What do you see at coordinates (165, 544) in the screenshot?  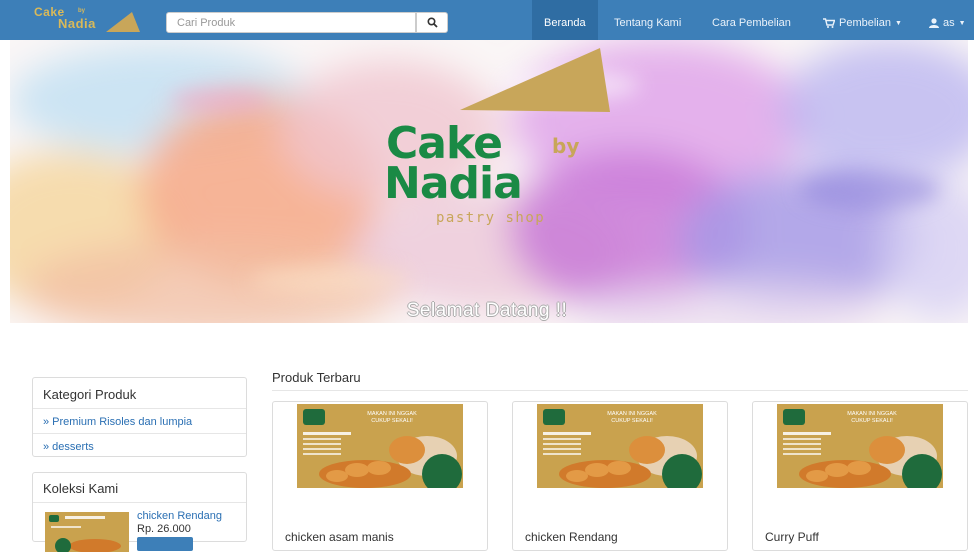 I see `collection-item-buy-button` at bounding box center [165, 544].